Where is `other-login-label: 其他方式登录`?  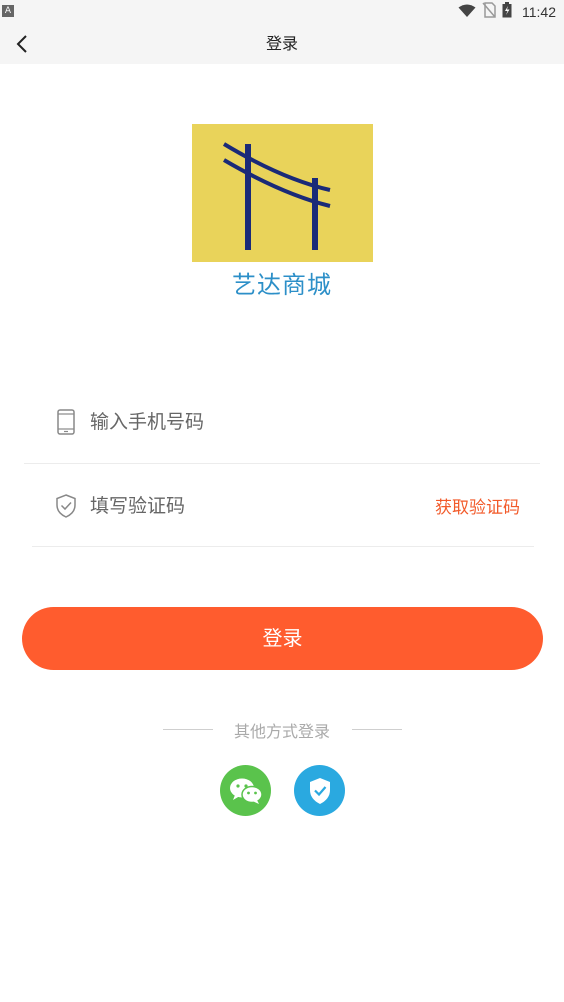 other-login-label: 其他方式登录 is located at coordinates (281, 731).